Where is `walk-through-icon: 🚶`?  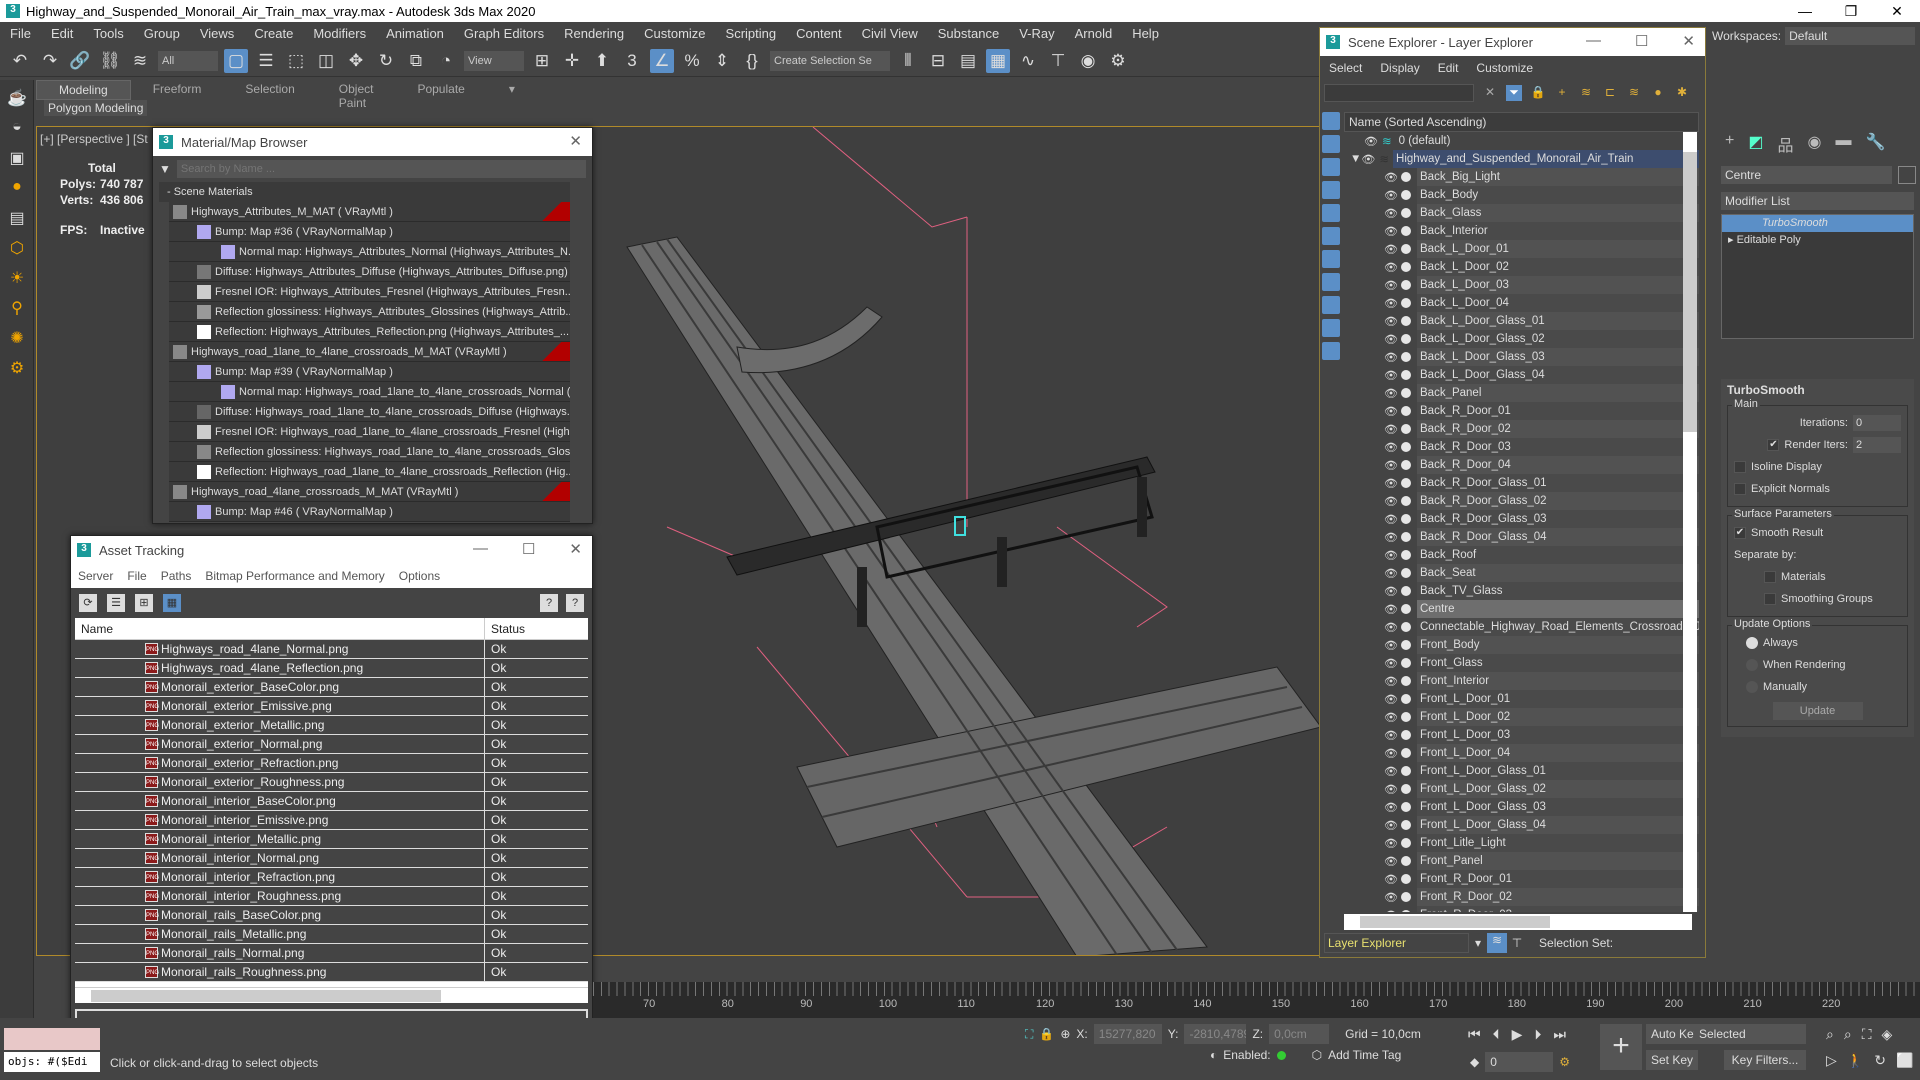
walk-through-icon: 🚶 is located at coordinates (1855, 1060).